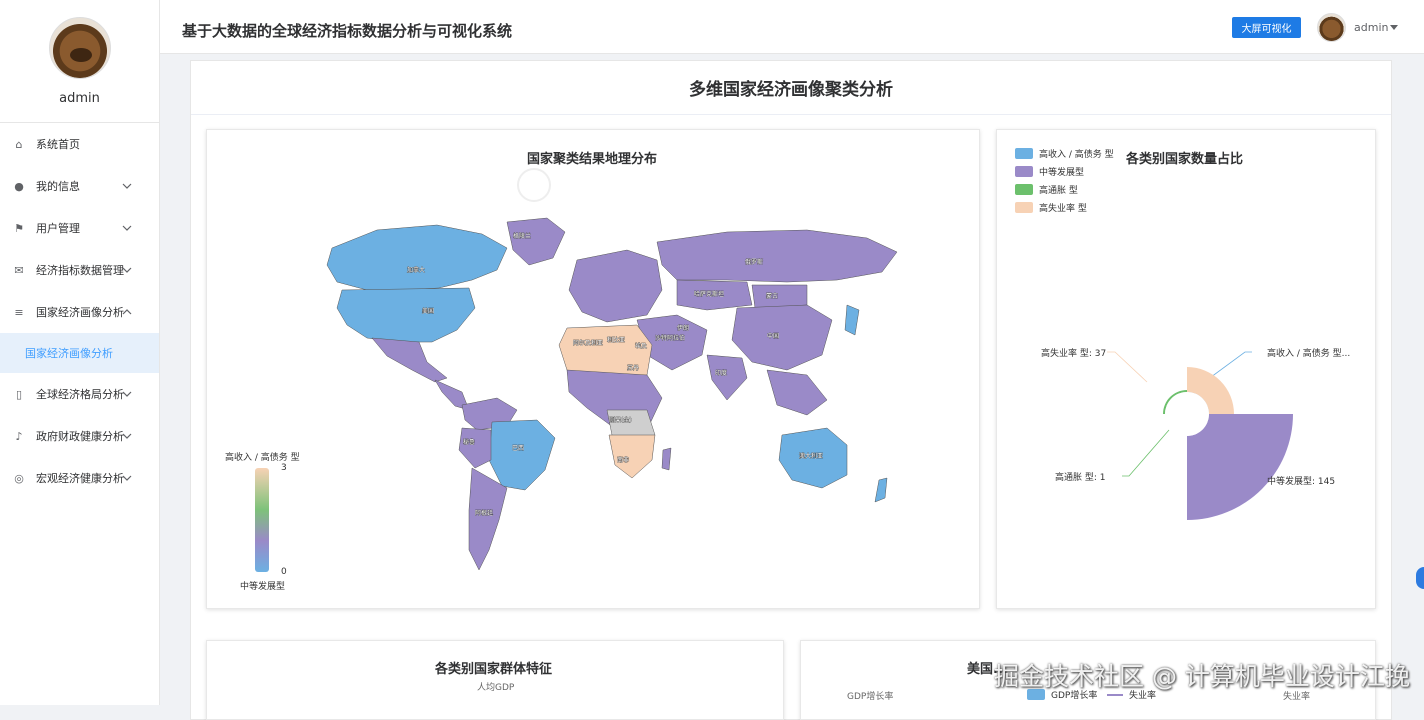 This screenshot has width=1424, height=720. What do you see at coordinates (633, 368) in the screenshot?
I see `map-label-sudan: 苏丹` at bounding box center [633, 368].